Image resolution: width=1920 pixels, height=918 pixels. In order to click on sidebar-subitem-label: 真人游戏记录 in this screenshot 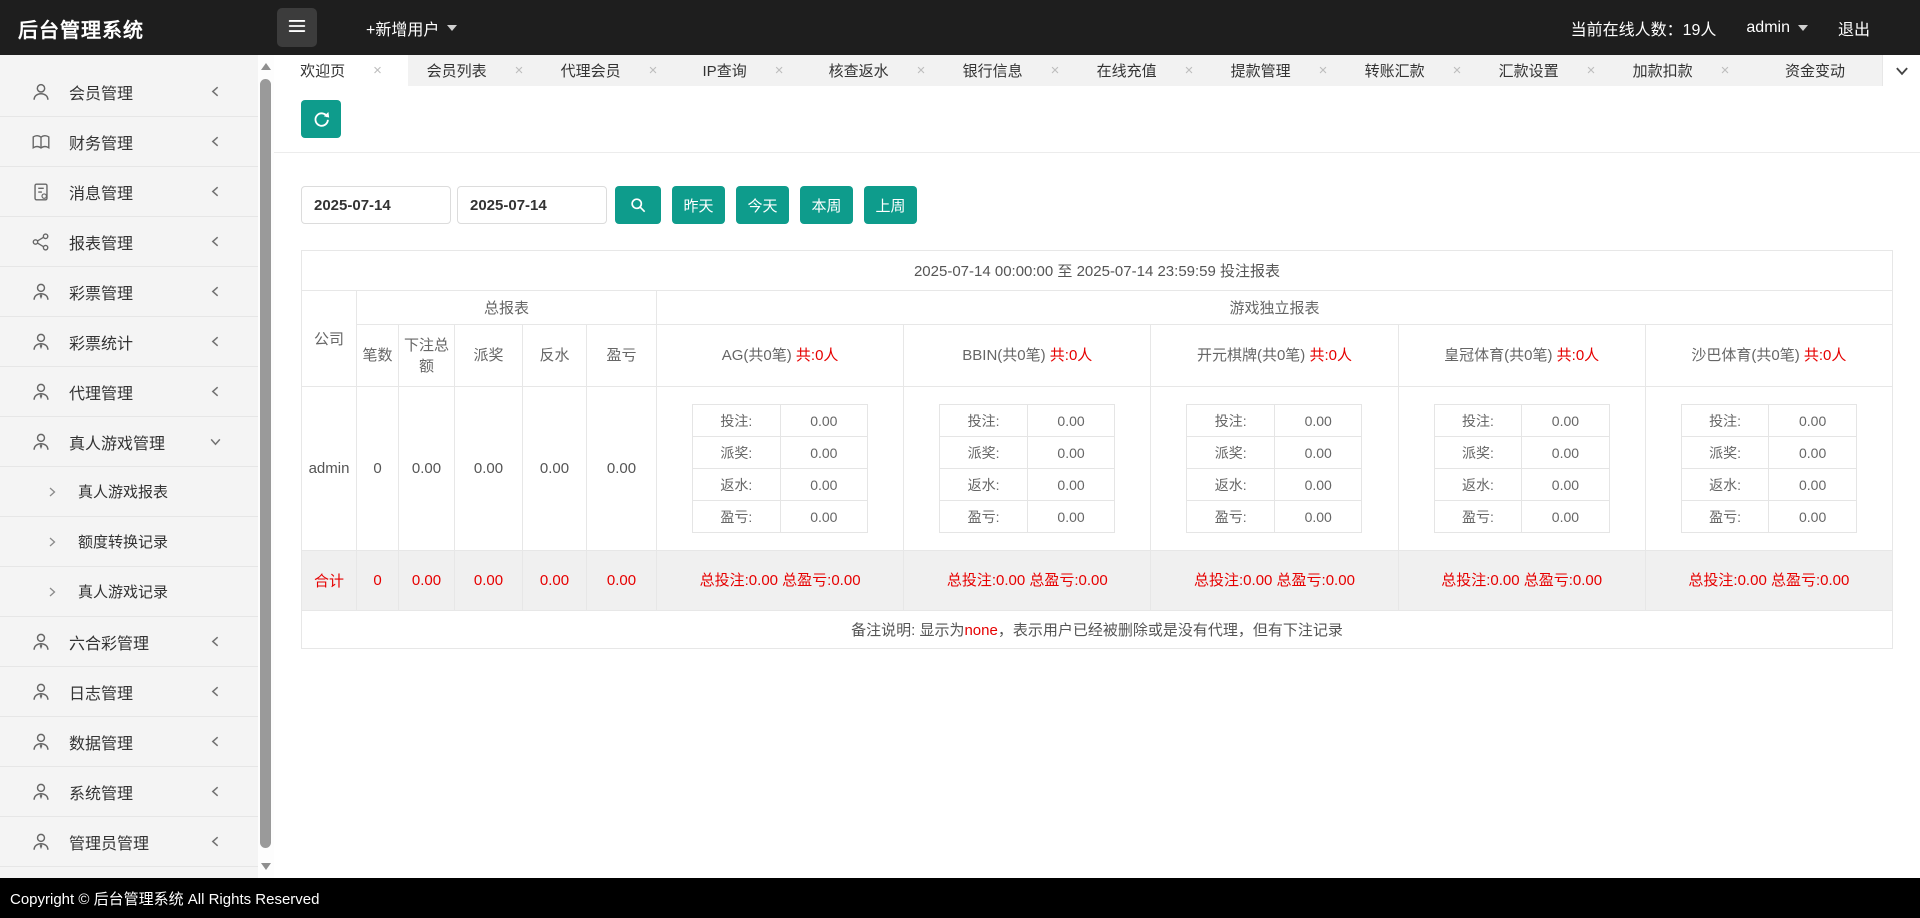, I will do `click(123, 592)`.